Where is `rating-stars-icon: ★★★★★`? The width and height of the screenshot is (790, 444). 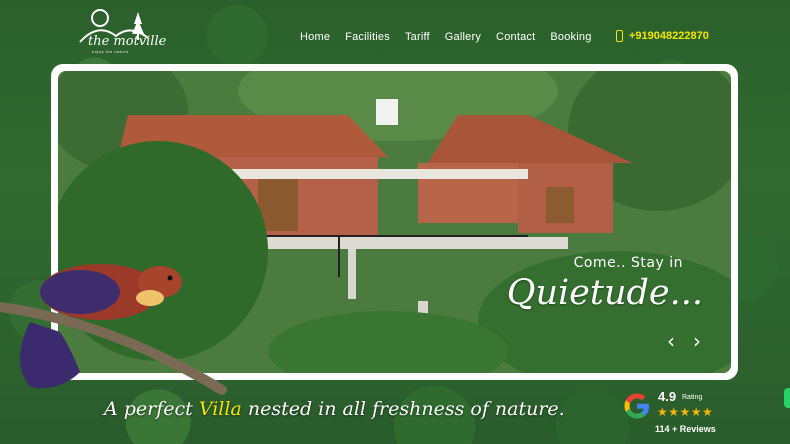
rating-stars-icon: ★★★★★ is located at coordinates (685, 412).